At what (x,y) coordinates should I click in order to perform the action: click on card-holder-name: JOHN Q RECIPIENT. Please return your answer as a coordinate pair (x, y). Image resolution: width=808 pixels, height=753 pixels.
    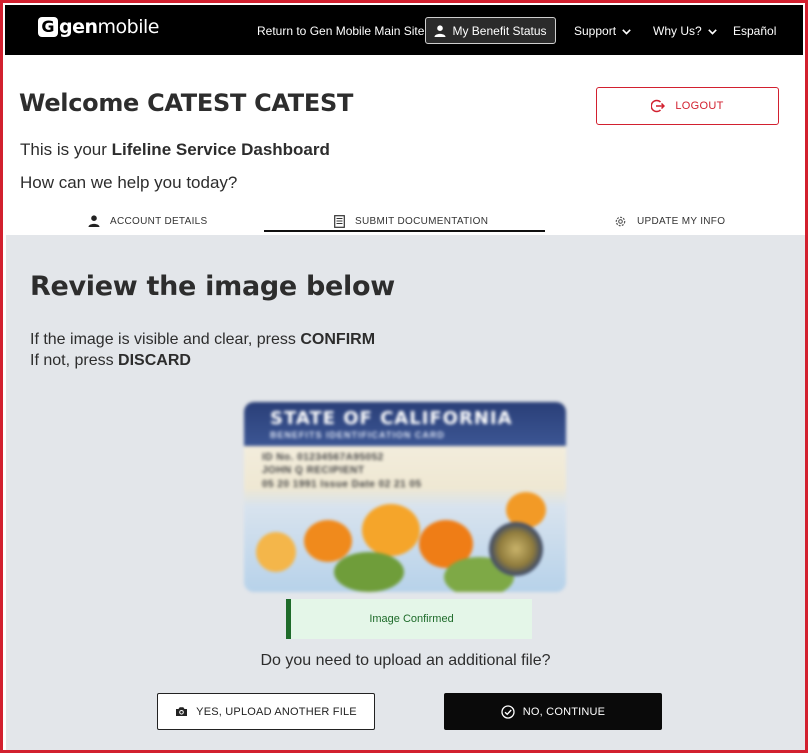
    Looking at the image, I should click on (313, 470).